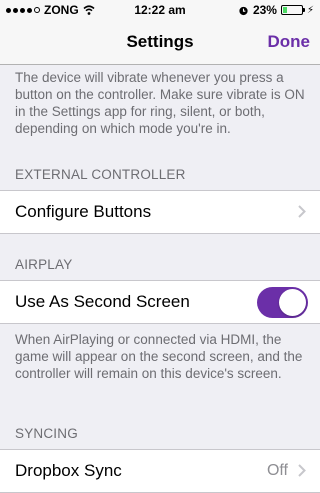  I want to click on section-header-airplay: AIRPLAY, so click(44, 264).